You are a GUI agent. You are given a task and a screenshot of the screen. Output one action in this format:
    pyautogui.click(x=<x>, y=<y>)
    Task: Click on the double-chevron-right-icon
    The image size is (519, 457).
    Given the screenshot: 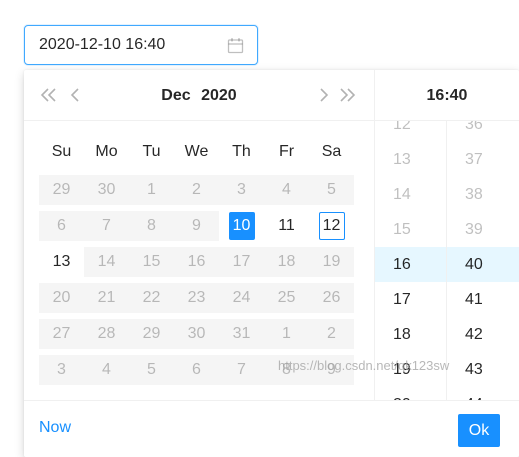 What is the action you would take?
    pyautogui.click(x=347, y=95)
    